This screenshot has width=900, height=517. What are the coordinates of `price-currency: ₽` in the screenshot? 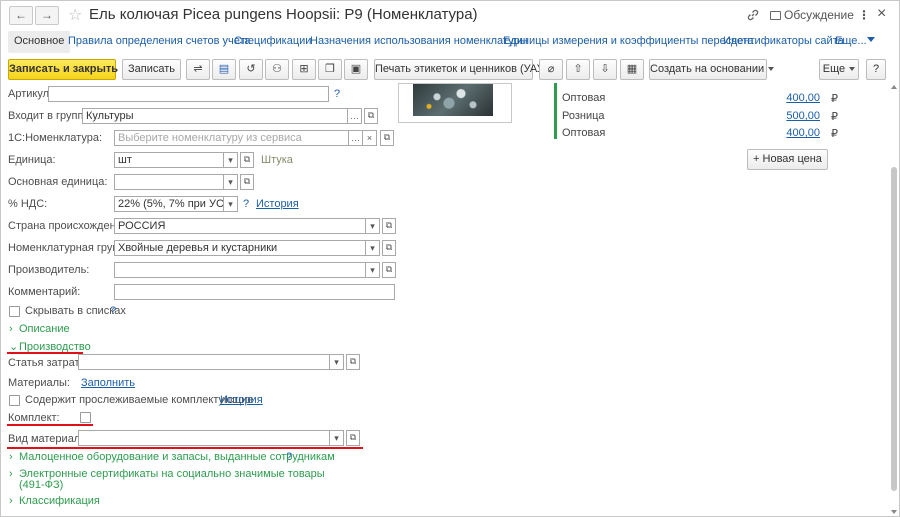 It's located at (834, 134).